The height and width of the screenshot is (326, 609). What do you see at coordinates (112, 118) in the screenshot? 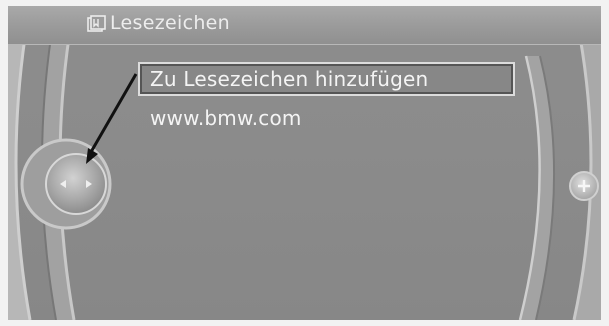
I see `pointer-arrow` at bounding box center [112, 118].